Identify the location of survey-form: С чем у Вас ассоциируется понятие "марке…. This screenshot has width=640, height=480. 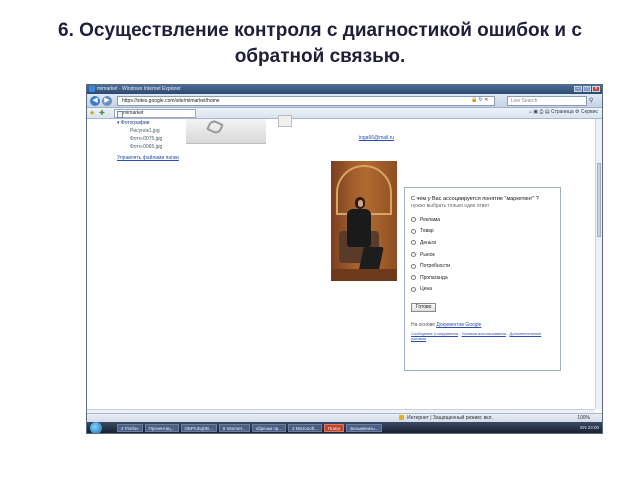
(482, 279).